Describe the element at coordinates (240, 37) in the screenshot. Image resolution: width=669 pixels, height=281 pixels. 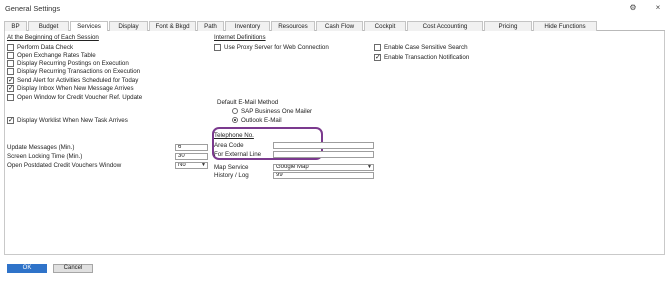
I see `internet-heading: Internet Definitions` at that location.